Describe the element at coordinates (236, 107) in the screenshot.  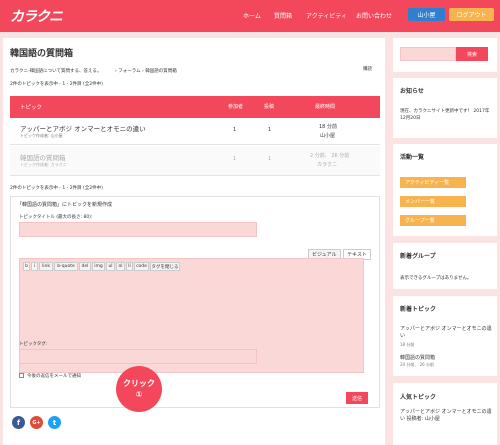
I see `header-participants: 参加者` at that location.